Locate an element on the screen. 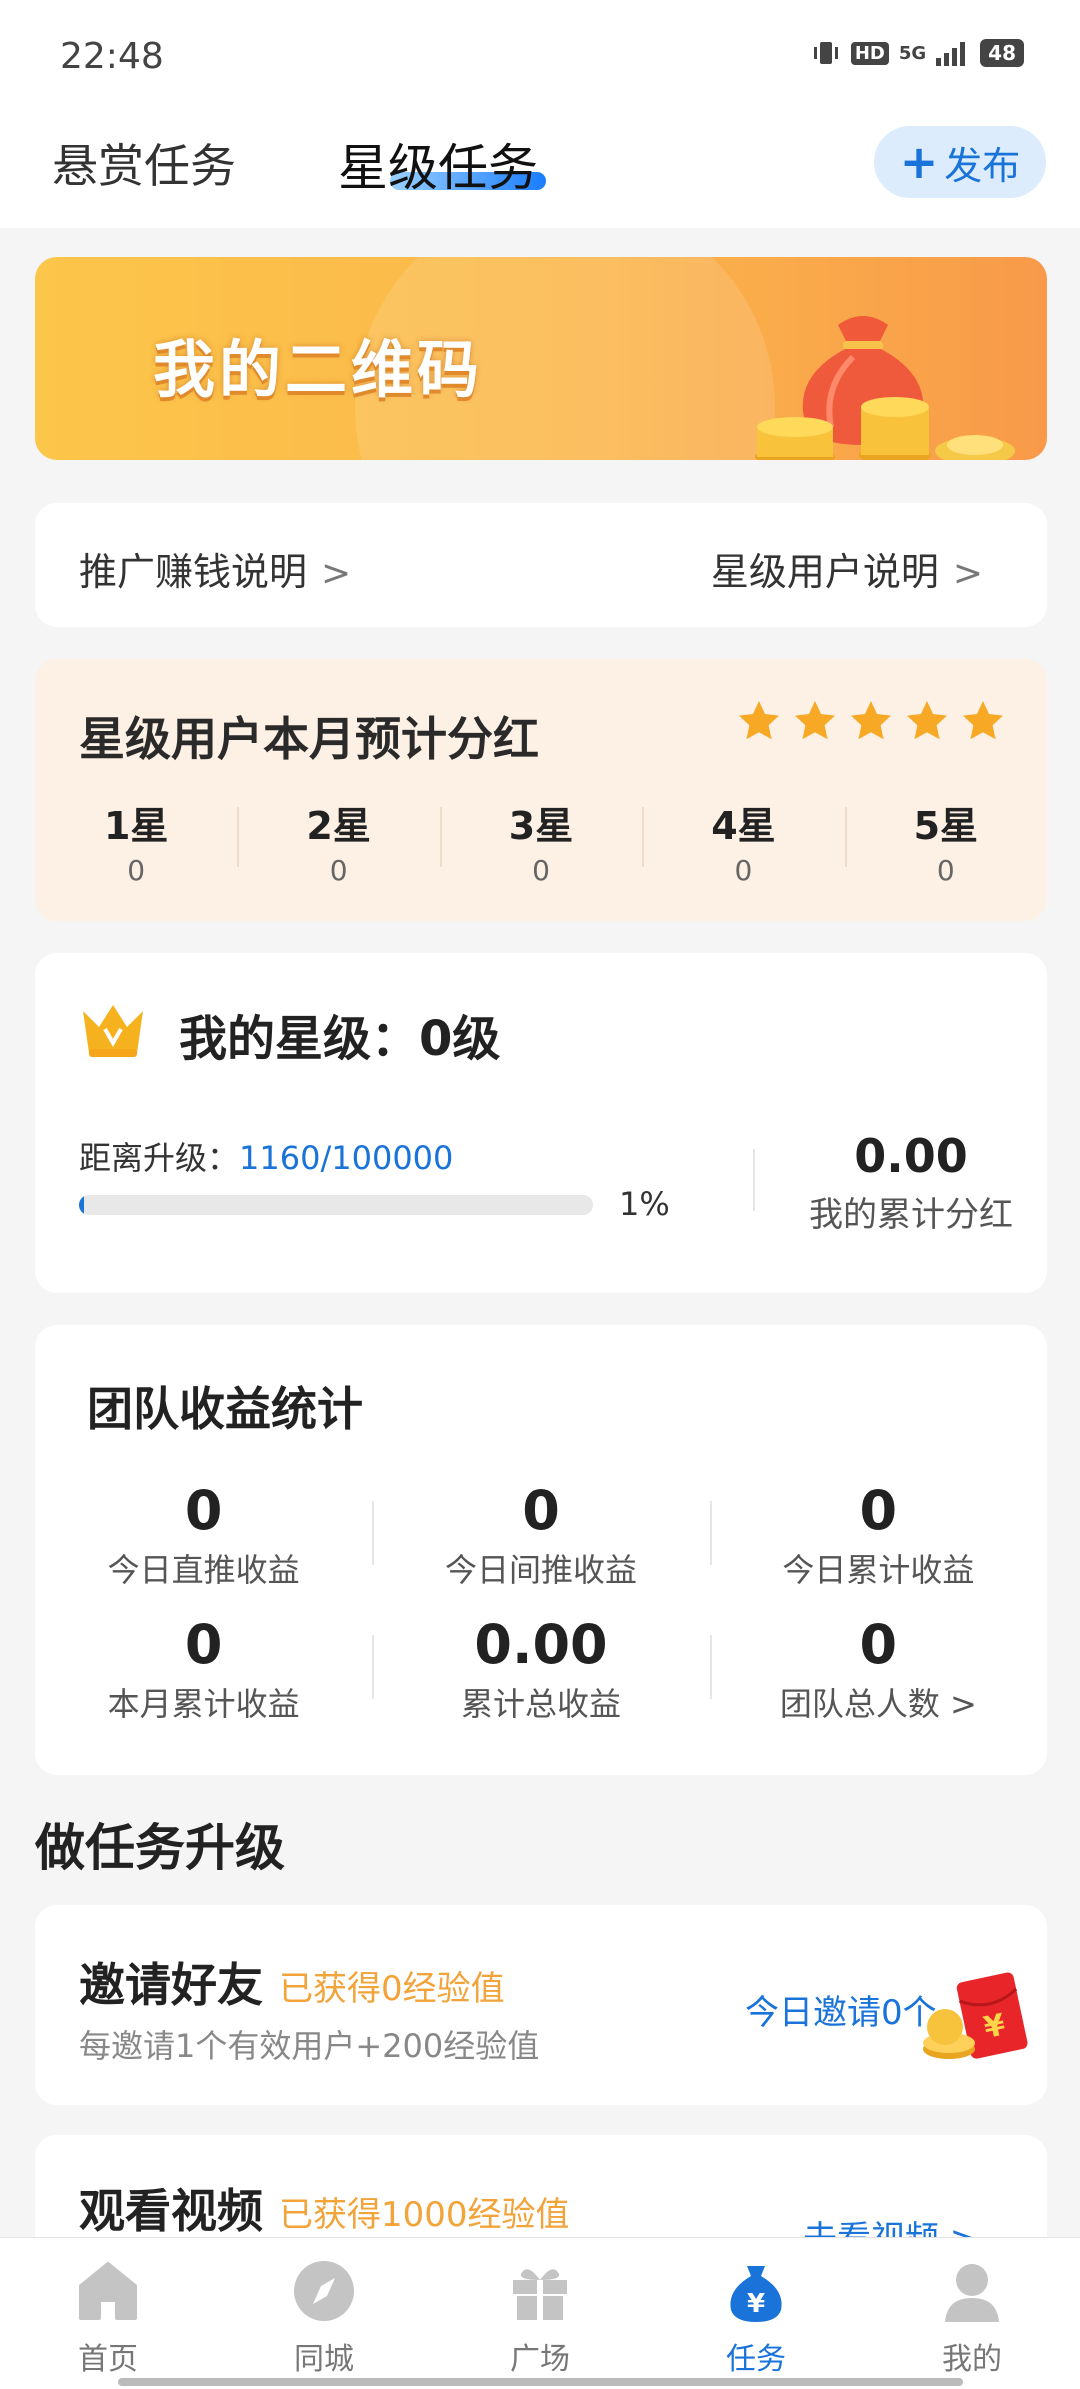  star-level-label: 2星 is located at coordinates (338, 826).